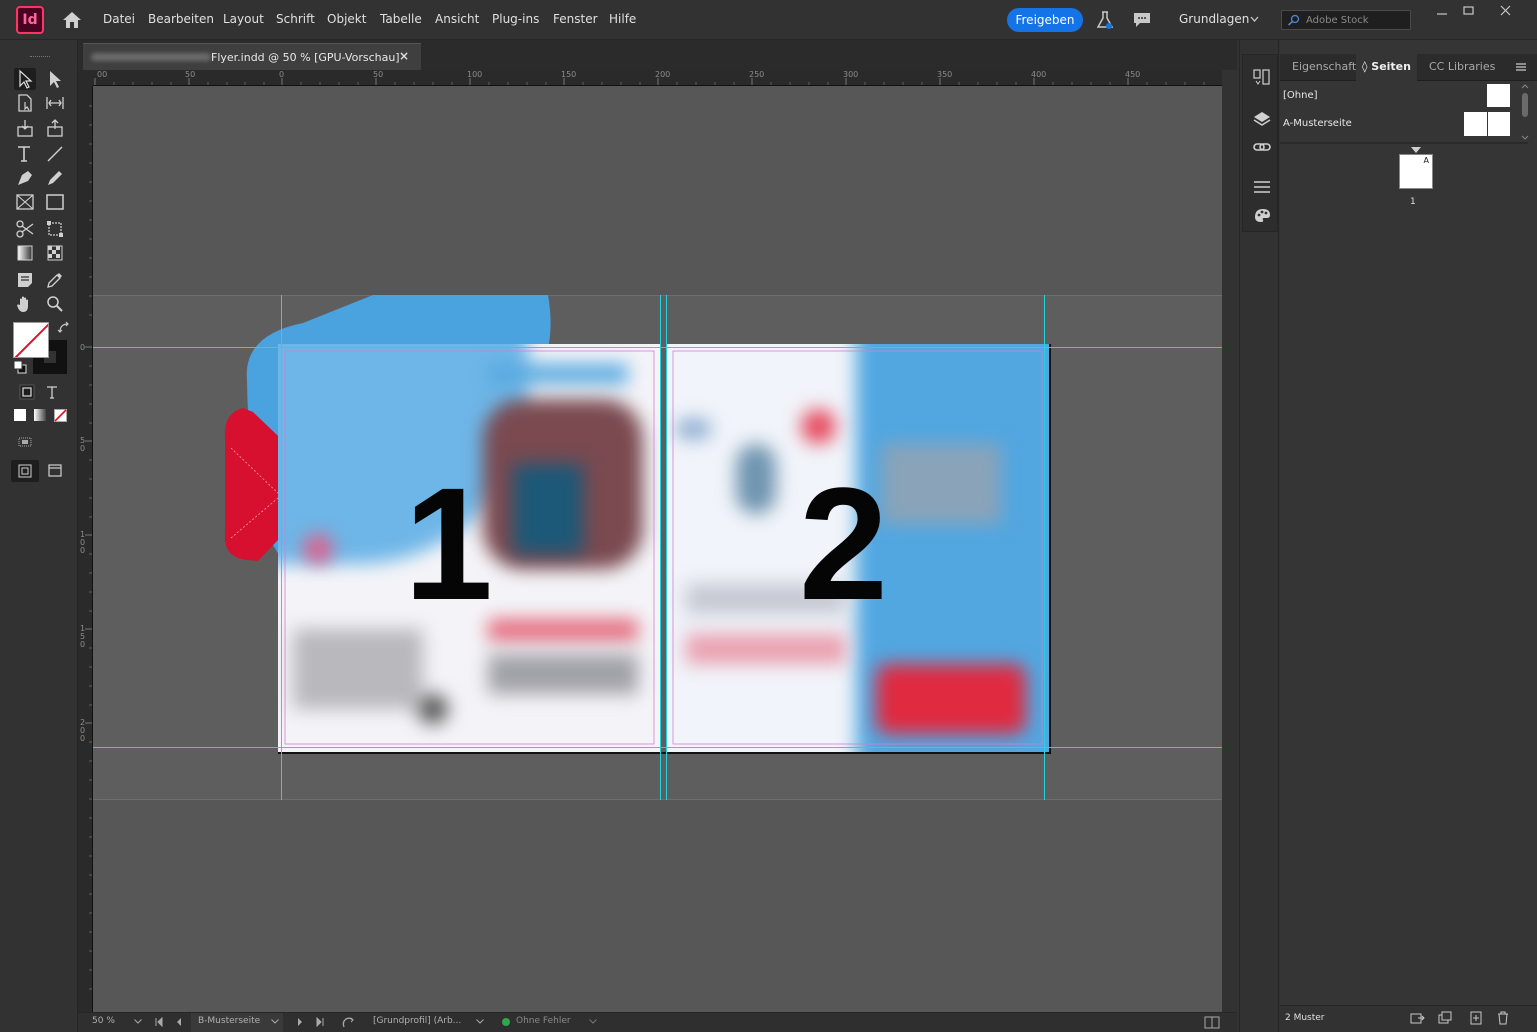 Image resolution: width=1537 pixels, height=1032 pixels. Describe the element at coordinates (543, 1021) in the screenshot. I see `preflight-status-label: Ohne Fehler` at that location.